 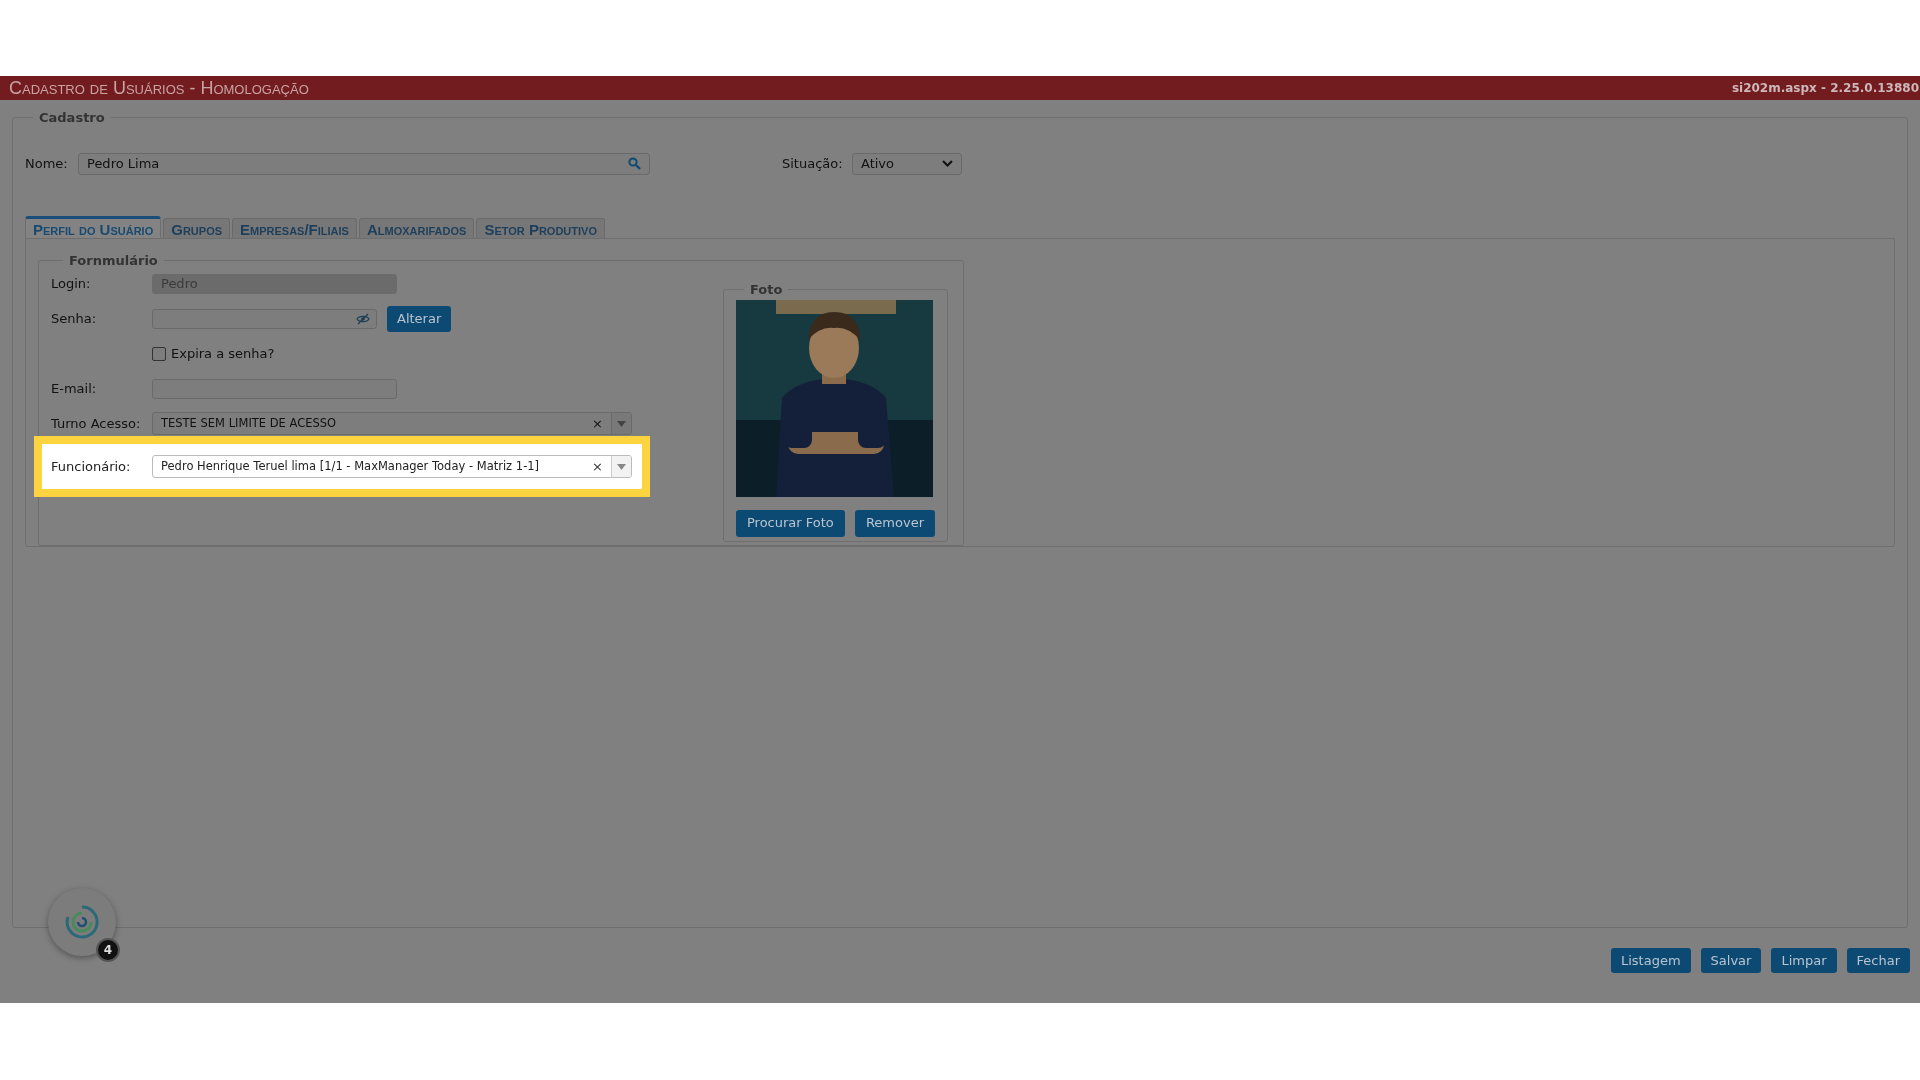 I want to click on name-label: Nome:, so click(x=47, y=163).